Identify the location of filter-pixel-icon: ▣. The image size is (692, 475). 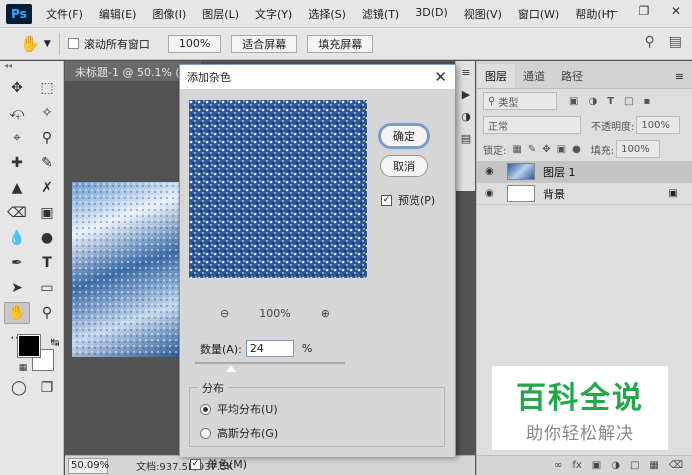
(573, 101).